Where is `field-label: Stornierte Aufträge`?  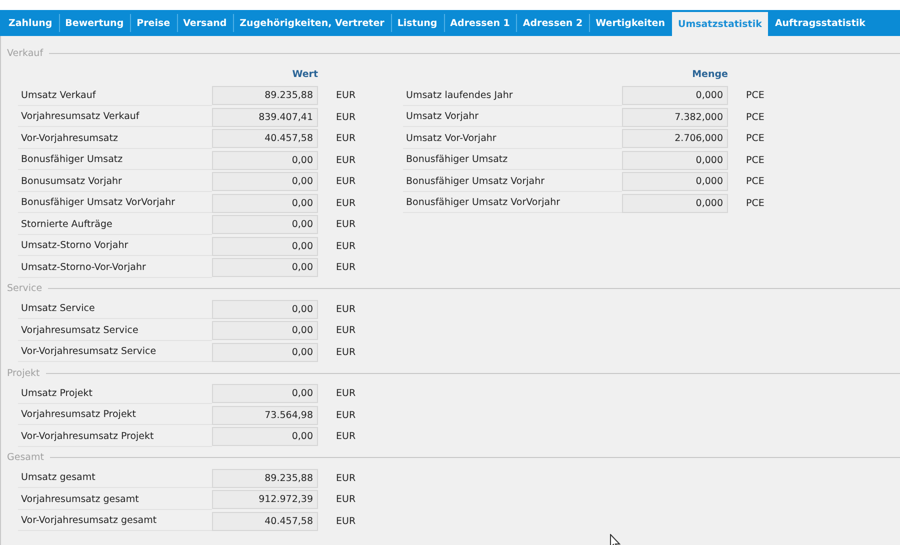 field-label: Stornierte Aufträge is located at coordinates (115, 224).